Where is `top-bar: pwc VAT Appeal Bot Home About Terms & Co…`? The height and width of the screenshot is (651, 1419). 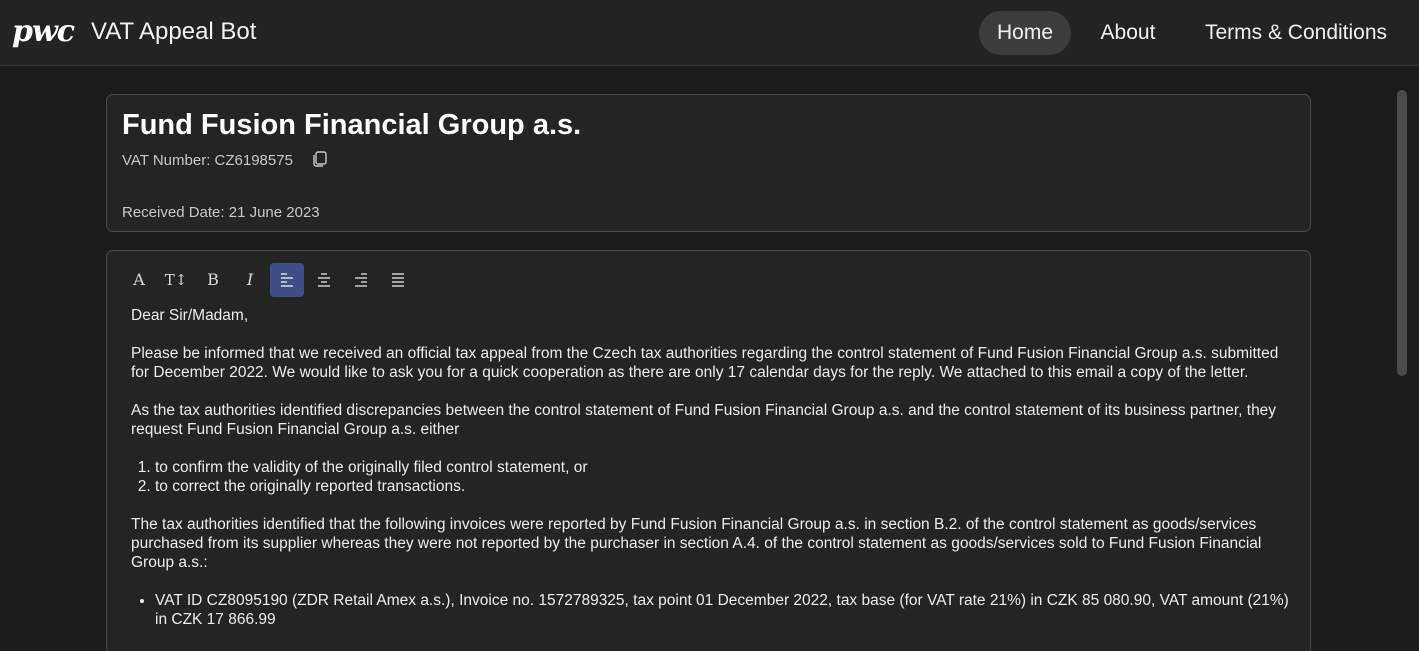 top-bar: pwc VAT Appeal Bot Home About Terms & Co… is located at coordinates (709, 33).